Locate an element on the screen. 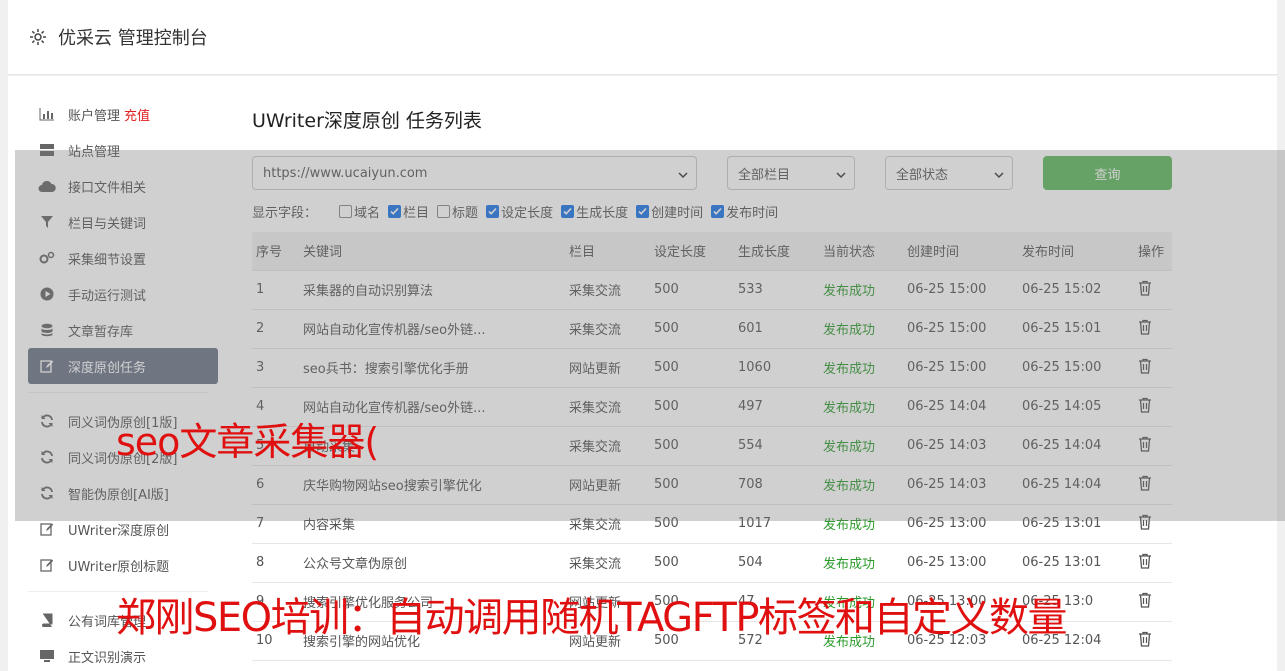 The width and height of the screenshot is (1285, 671). sidebar-item-ai-rewrite: 智能伪原创[AI版] is located at coordinates (123, 493).